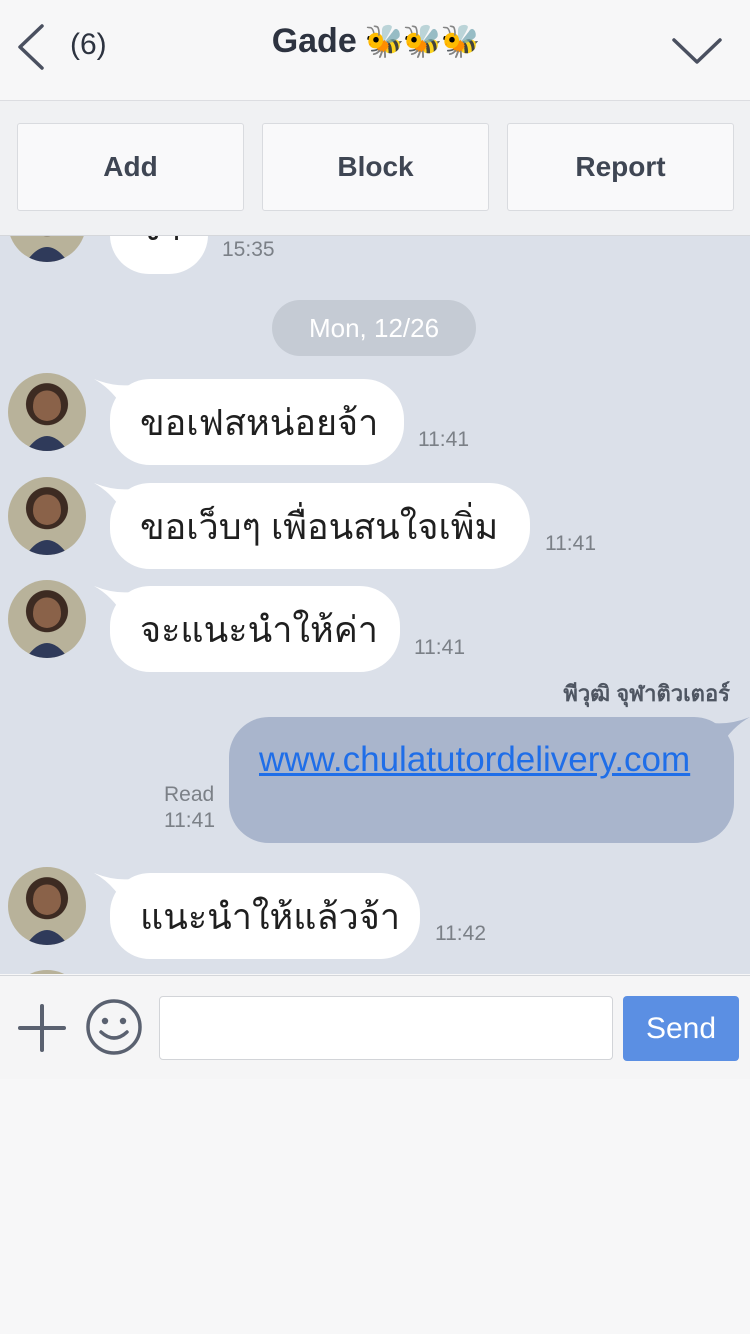 The height and width of the screenshot is (1334, 750). I want to click on chat-header: (6) Gade 🐝🐝🐝, so click(375, 50).